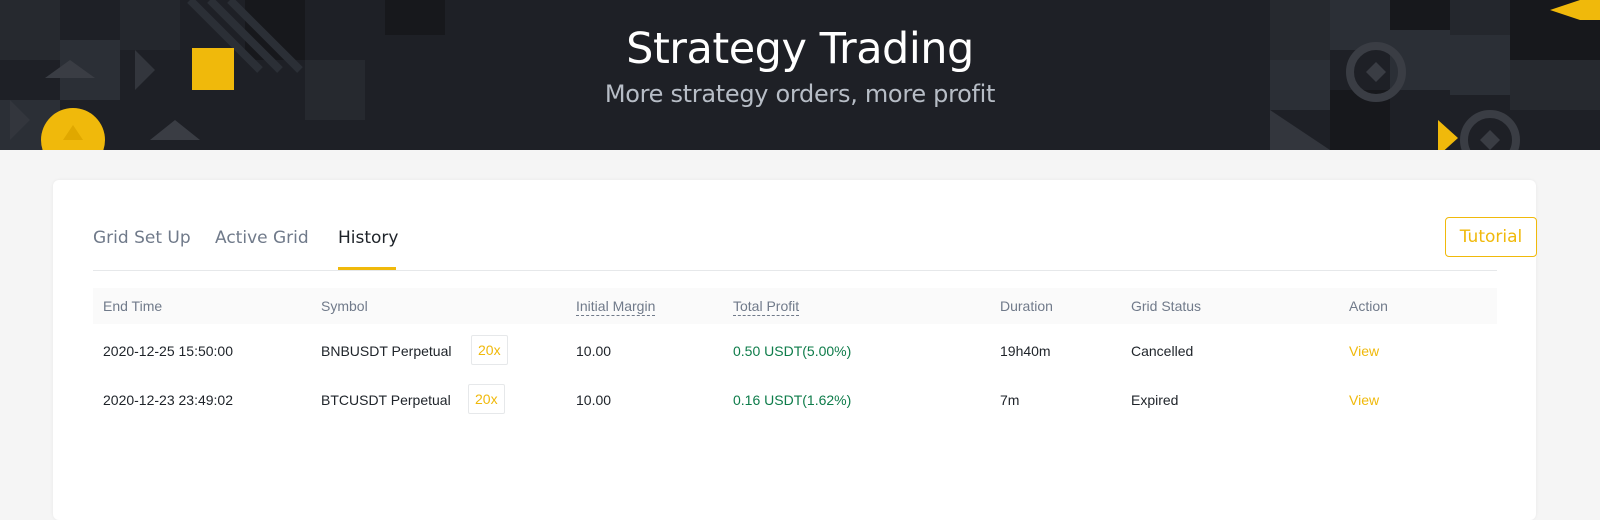 The image size is (1600, 520). Describe the element at coordinates (168, 351) in the screenshot. I see `cell-end-time: 2020-12-25 15:50:00` at that location.